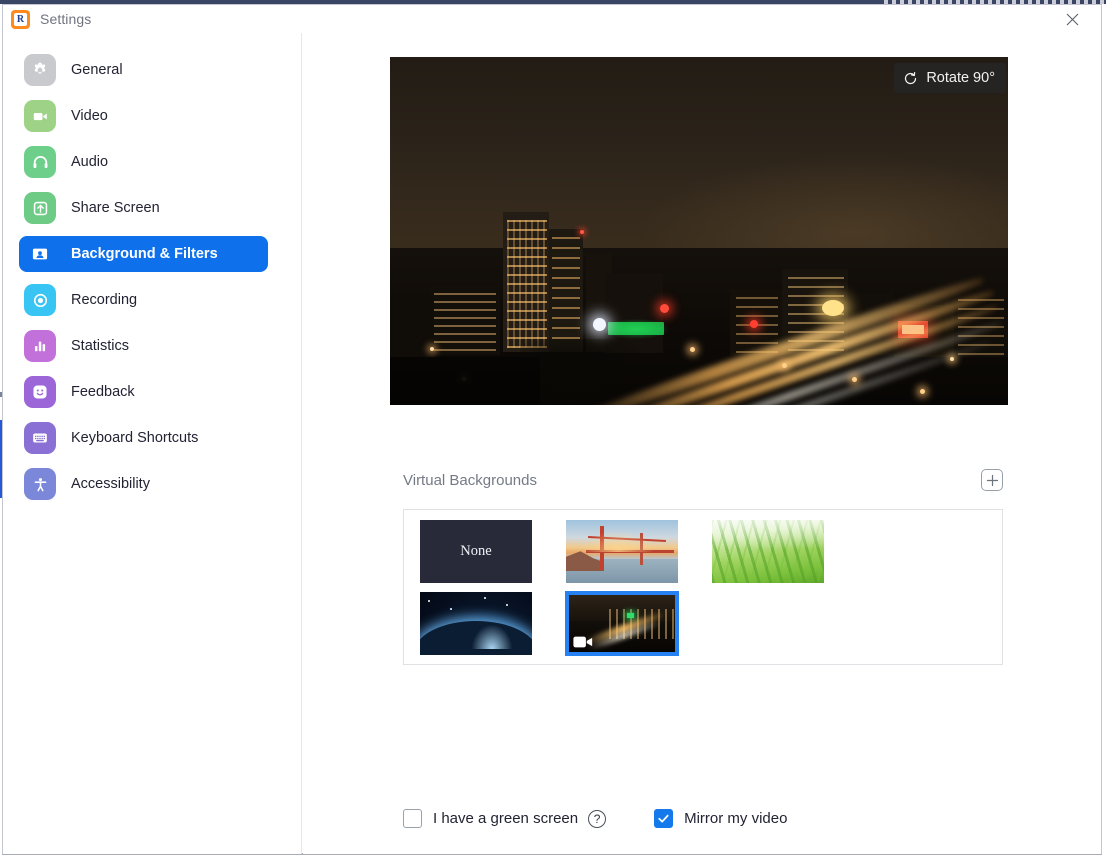 The width and height of the screenshot is (1106, 863). Describe the element at coordinates (143, 392) in the screenshot. I see `sidebar-item-feedback: Feedback` at that location.